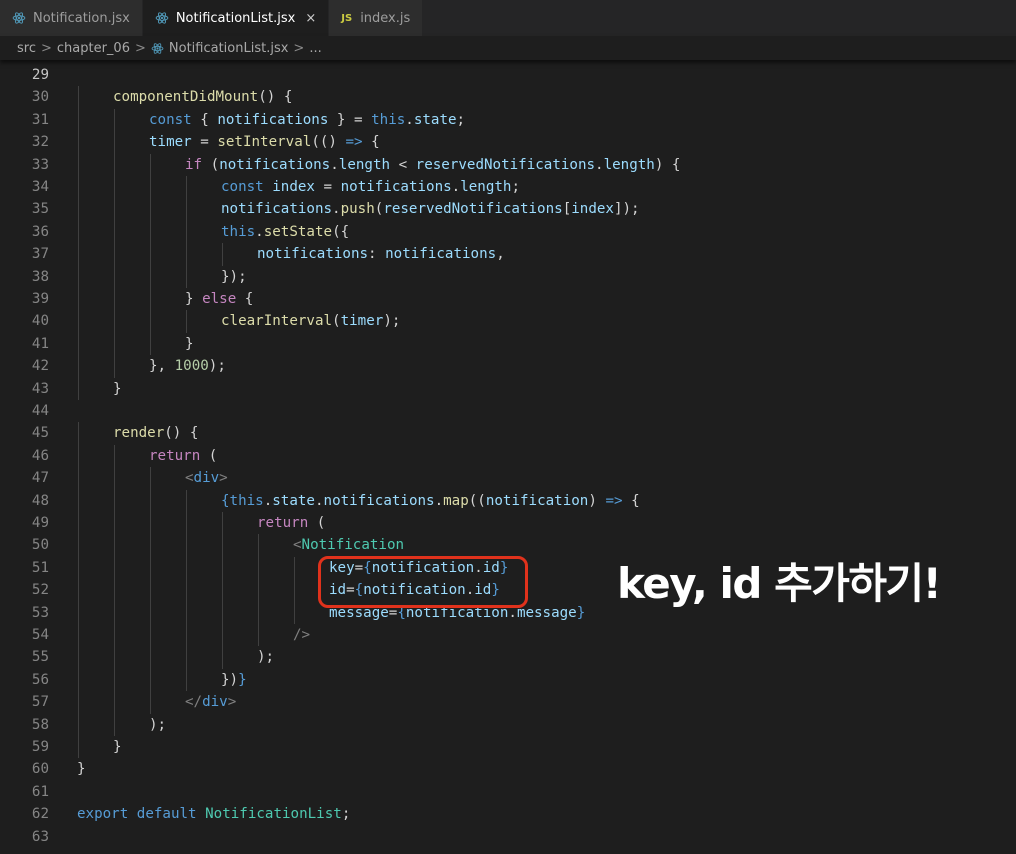 This screenshot has height=854, width=1016. Describe the element at coordinates (236, 18) in the screenshot. I see `tab-notificationlist-jsx: NotificationList.jsx ×` at that location.